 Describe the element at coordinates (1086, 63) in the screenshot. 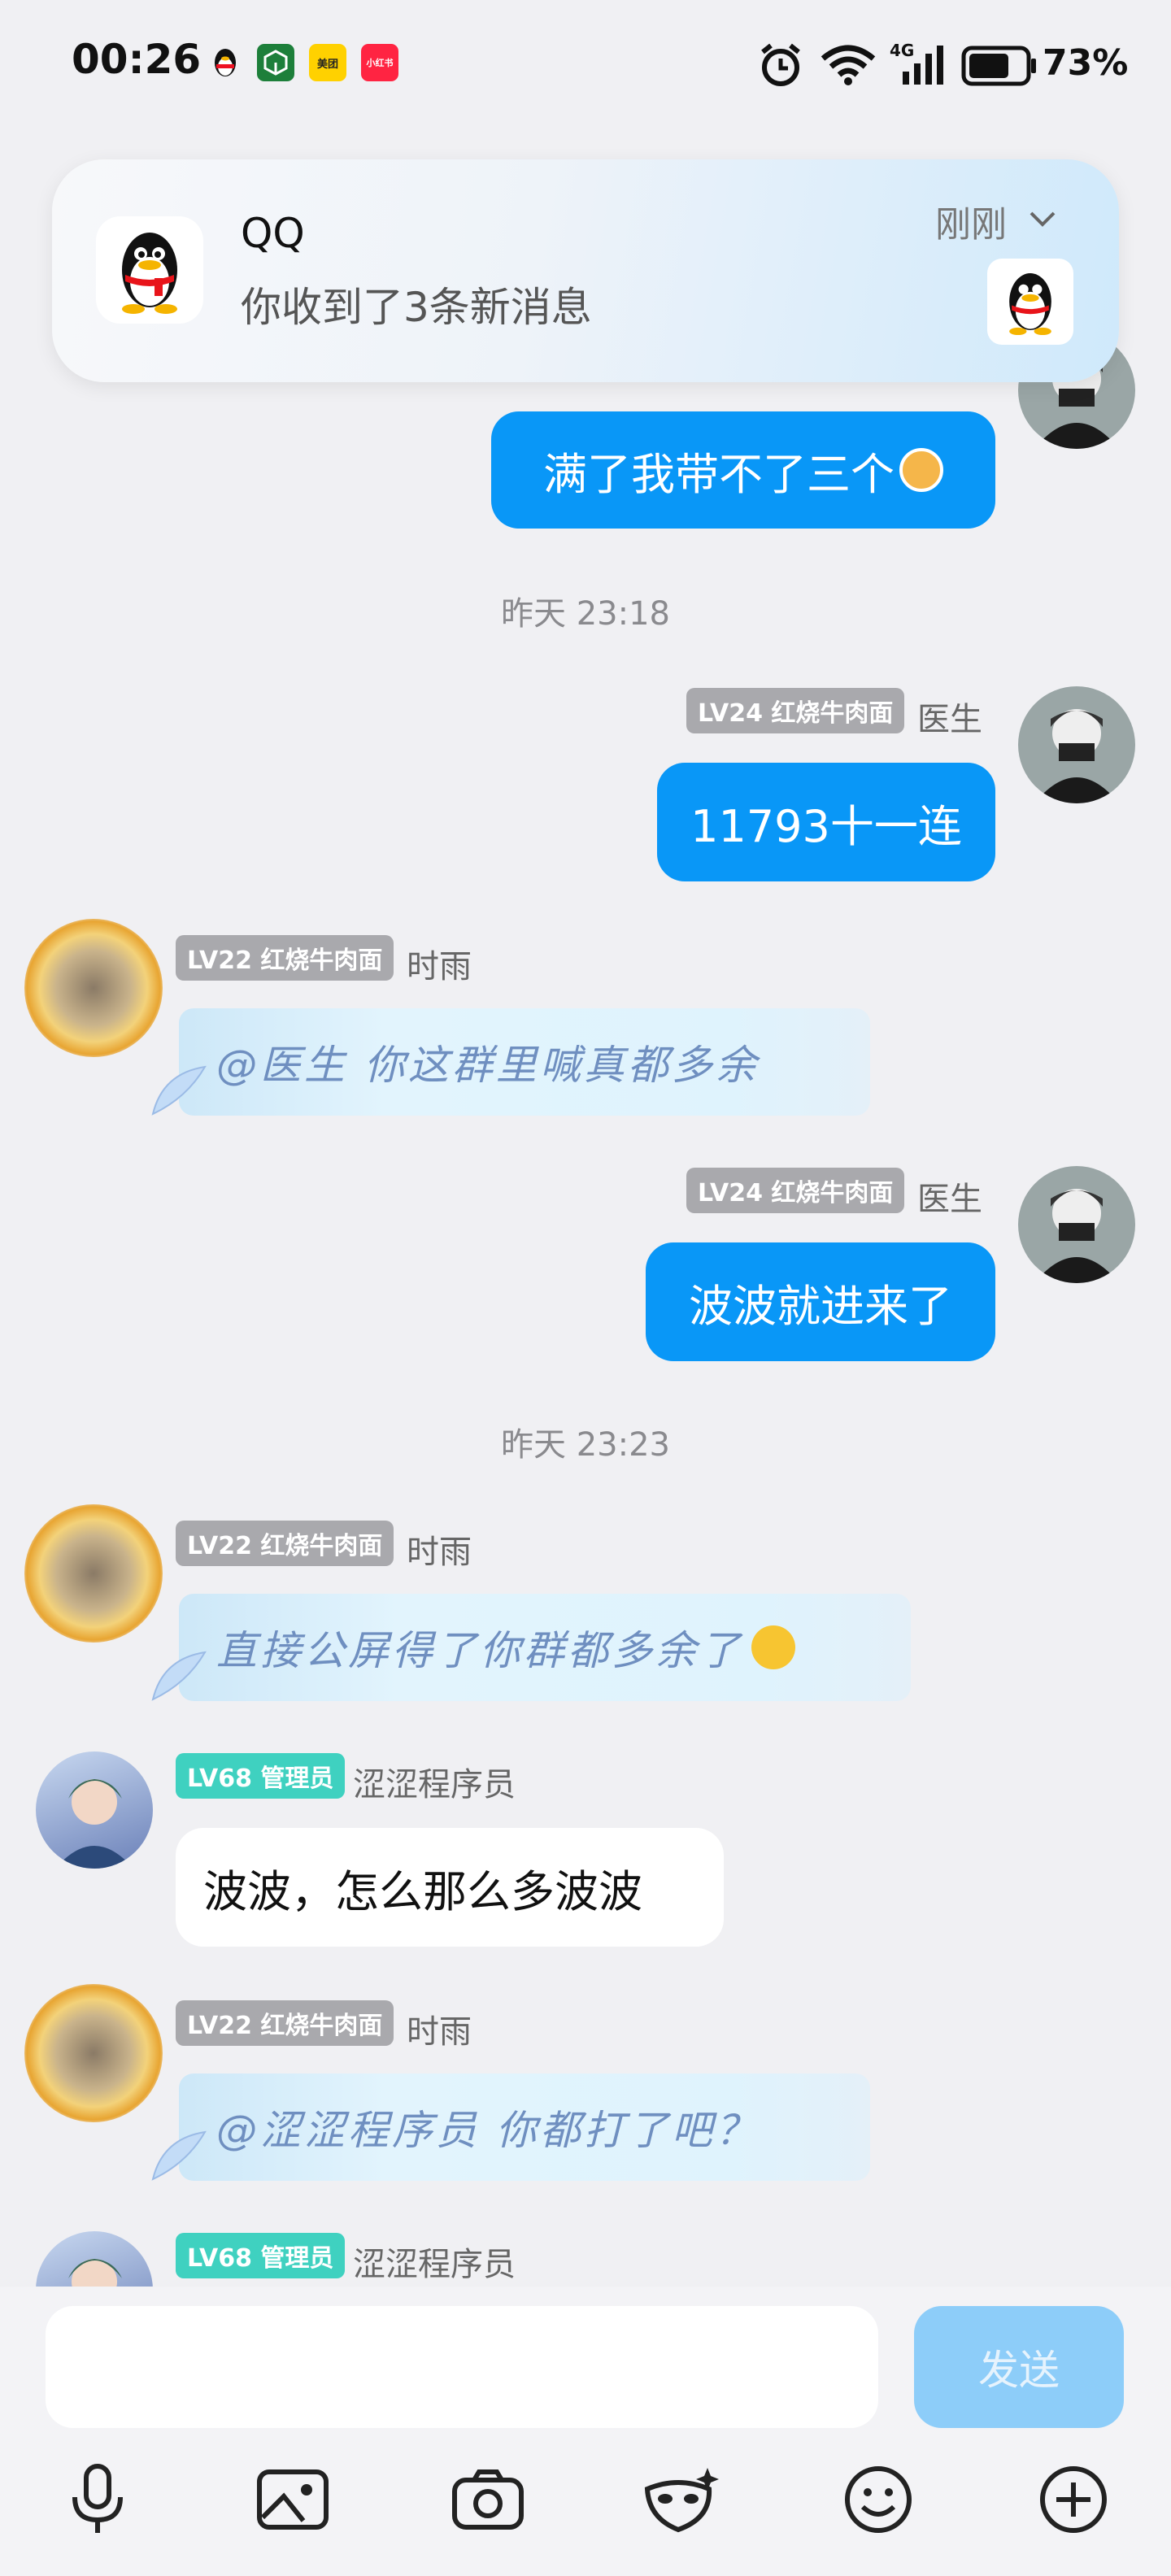

I see `battery-percent: 73%` at that location.